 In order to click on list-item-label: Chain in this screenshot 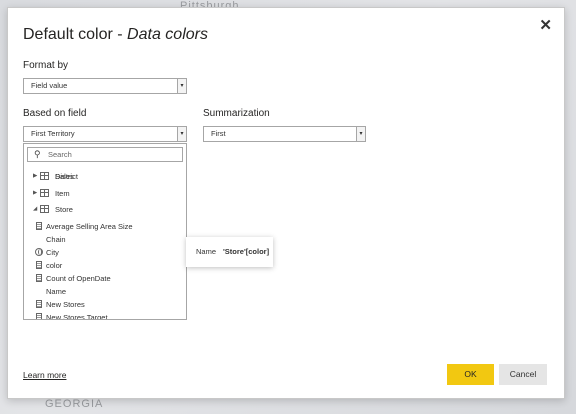, I will do `click(56, 239)`.